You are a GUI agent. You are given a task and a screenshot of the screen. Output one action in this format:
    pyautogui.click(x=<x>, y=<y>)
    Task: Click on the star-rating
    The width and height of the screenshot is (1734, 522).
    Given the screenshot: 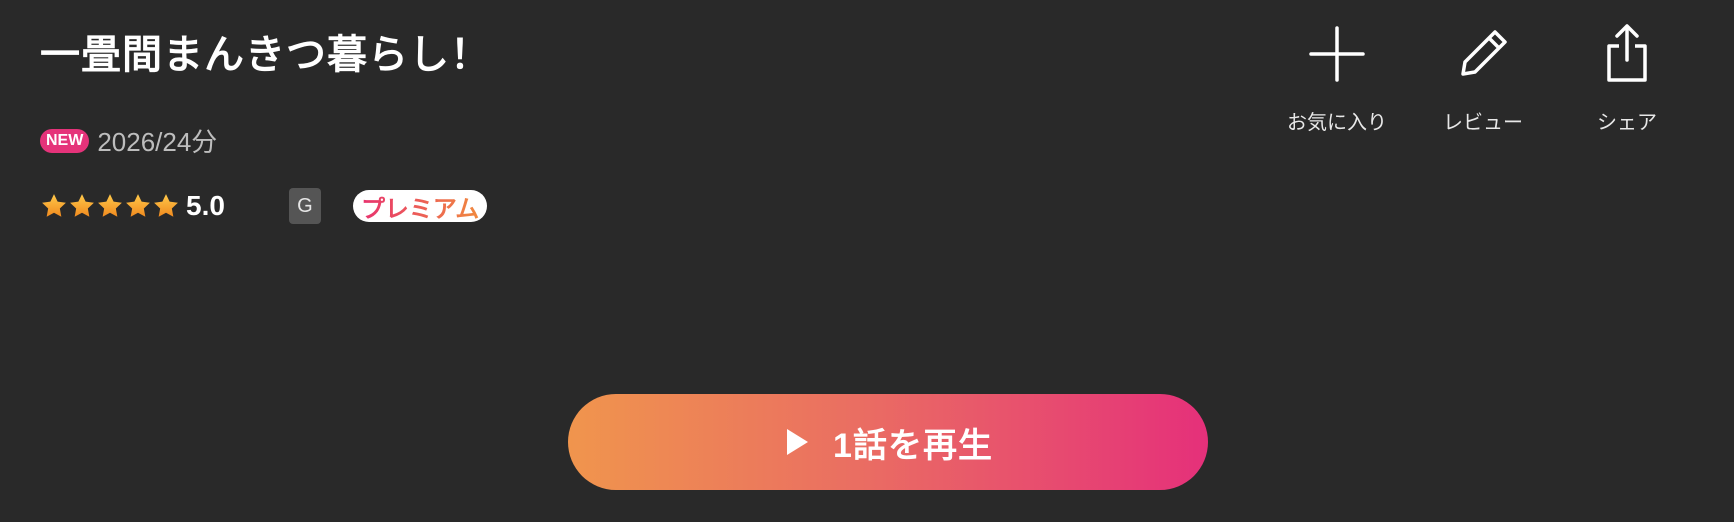 What is the action you would take?
    pyautogui.click(x=110, y=206)
    